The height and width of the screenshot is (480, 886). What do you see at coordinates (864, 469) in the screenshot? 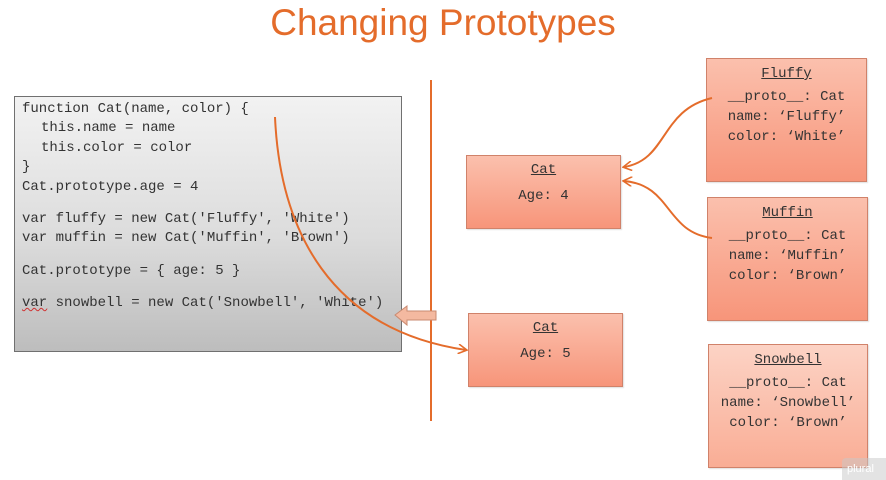
I see `watermark-logo: plural` at bounding box center [864, 469].